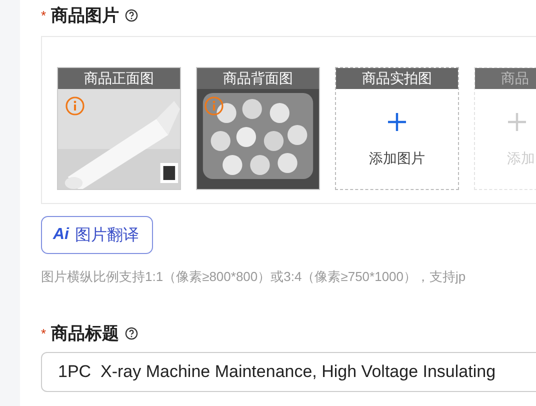 This screenshot has height=406, width=536. I want to click on hint-text: 图片横纵比例支持1:1（像素≥800*800）或3:4（像素≥750*1000），支持jp, so click(254, 277).